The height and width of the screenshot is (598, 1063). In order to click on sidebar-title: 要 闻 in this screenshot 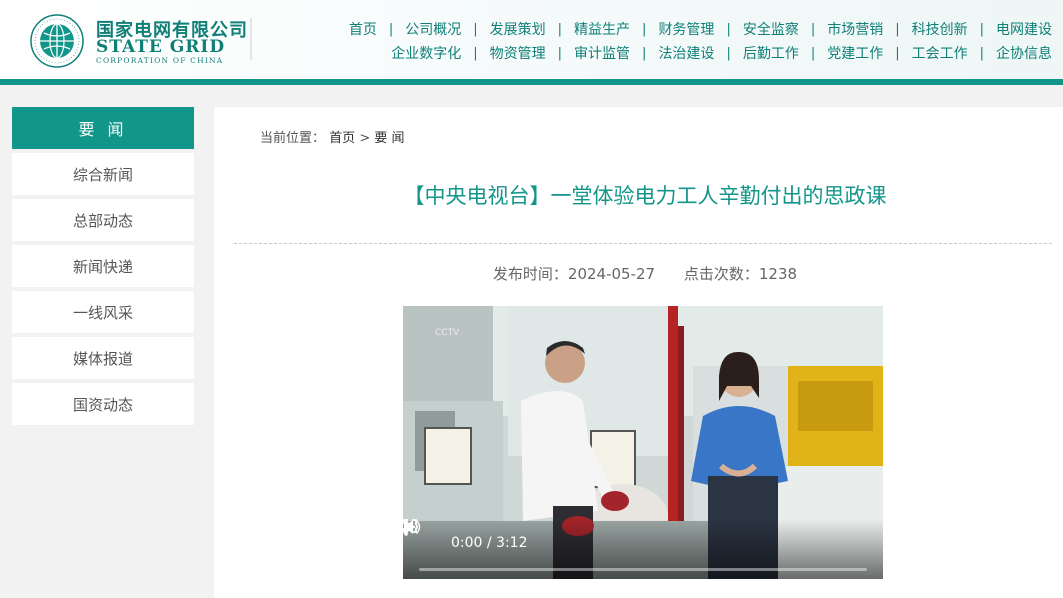, I will do `click(103, 128)`.